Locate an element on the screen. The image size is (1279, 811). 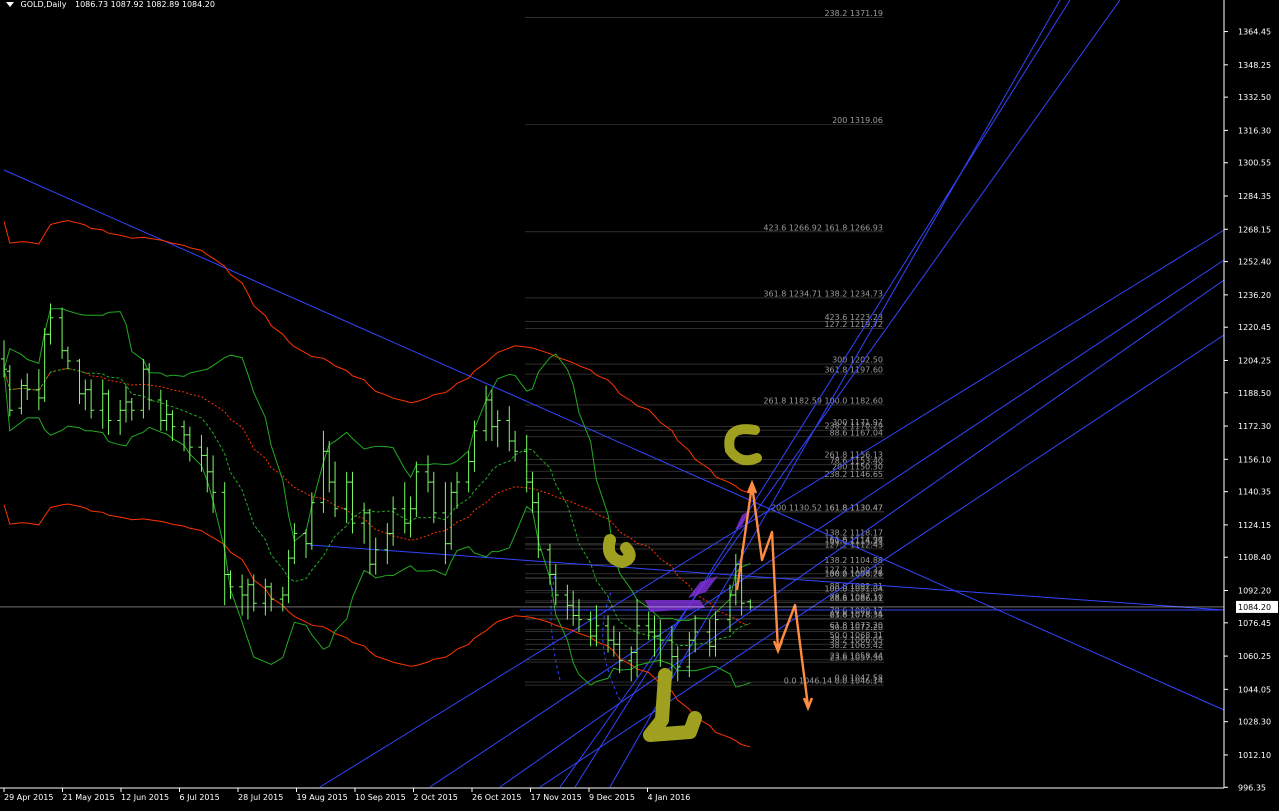
x-tick-label: 6 Jul 2015 is located at coordinates (200, 797).